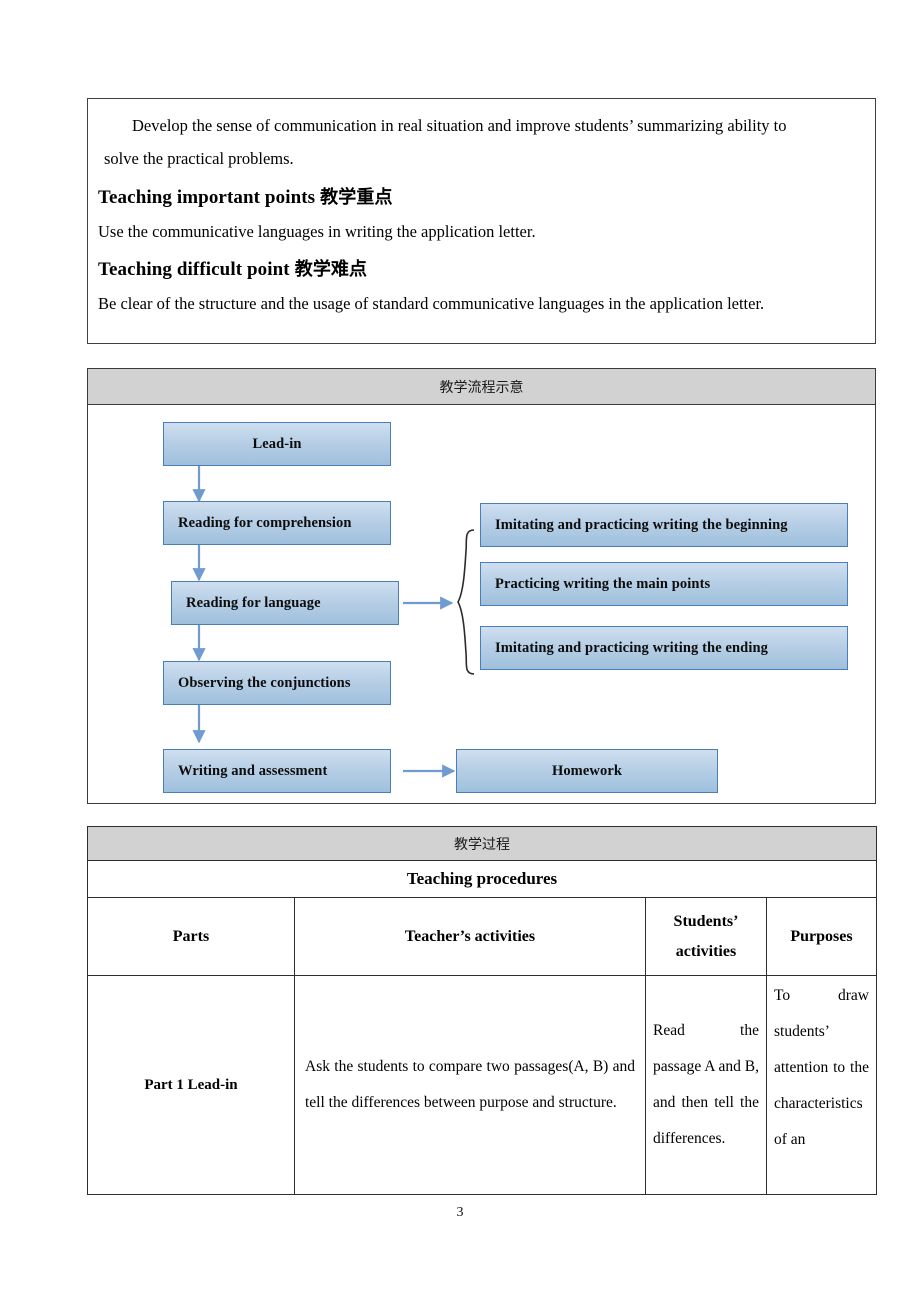 This screenshot has height=1302, width=920. I want to click on teaching-important-points-heading: Teaching important points 教学重点, so click(481, 198).